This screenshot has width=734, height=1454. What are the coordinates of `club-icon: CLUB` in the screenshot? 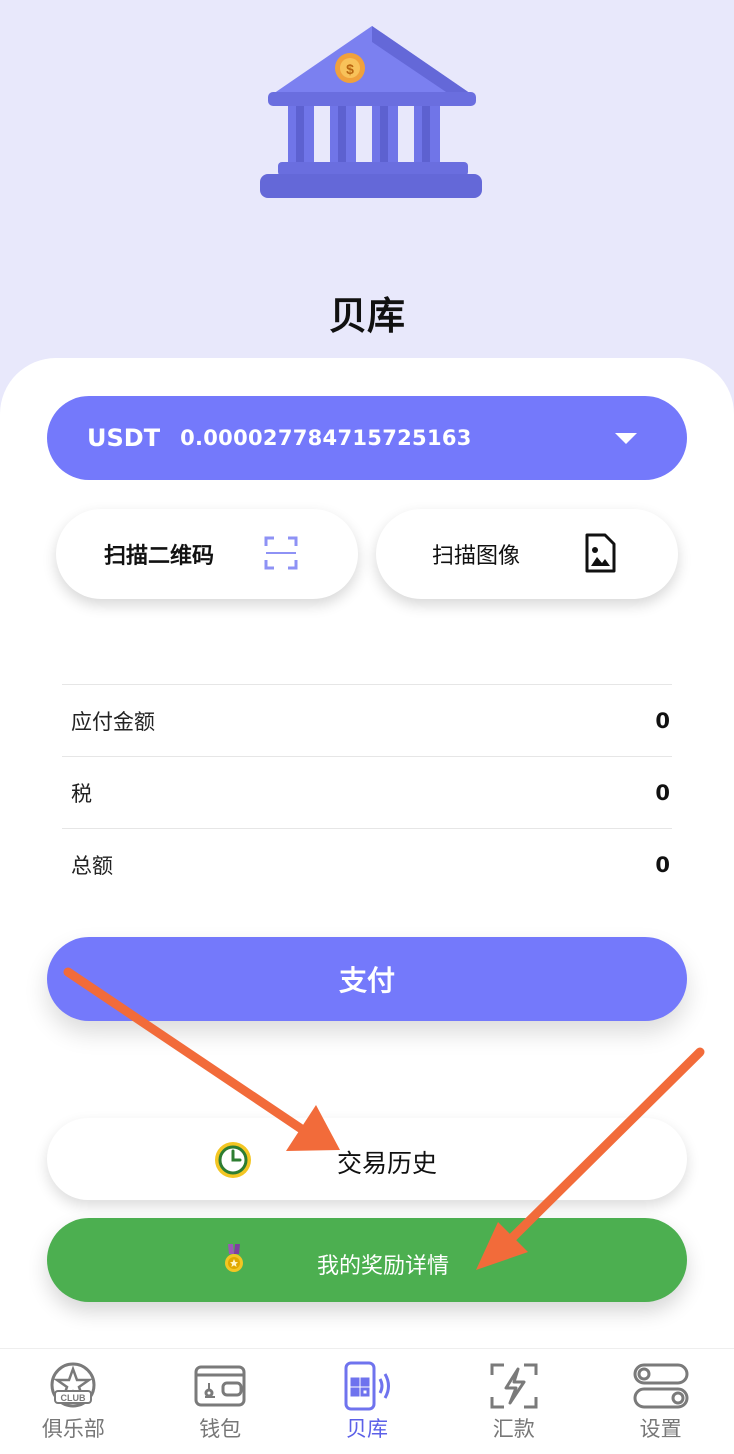 It's located at (73, 1385).